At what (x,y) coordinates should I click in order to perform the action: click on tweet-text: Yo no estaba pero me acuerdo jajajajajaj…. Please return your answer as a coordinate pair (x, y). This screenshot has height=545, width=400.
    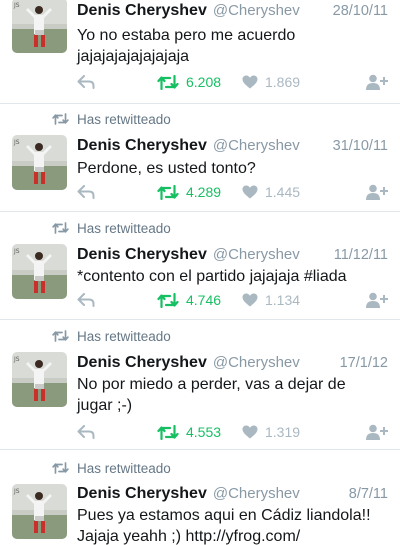
    Looking at the image, I should click on (232, 46).